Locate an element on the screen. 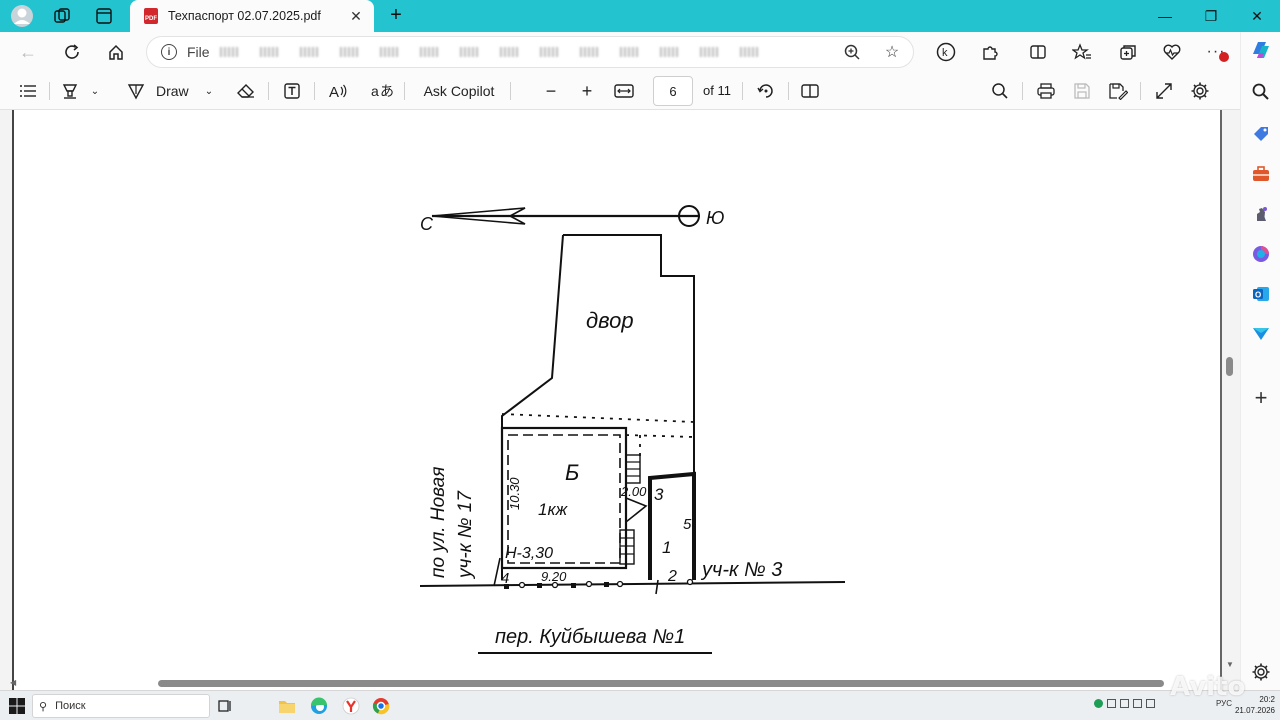 The height and width of the screenshot is (720, 1280). tray-icons is located at coordinates (1126, 704).